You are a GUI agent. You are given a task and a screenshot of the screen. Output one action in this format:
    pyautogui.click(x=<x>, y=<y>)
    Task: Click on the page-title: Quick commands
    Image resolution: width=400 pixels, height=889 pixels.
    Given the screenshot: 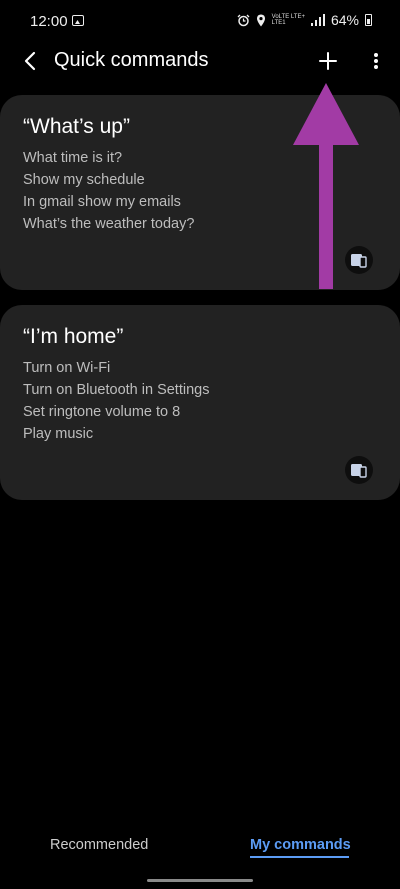 What is the action you would take?
    pyautogui.click(x=131, y=60)
    